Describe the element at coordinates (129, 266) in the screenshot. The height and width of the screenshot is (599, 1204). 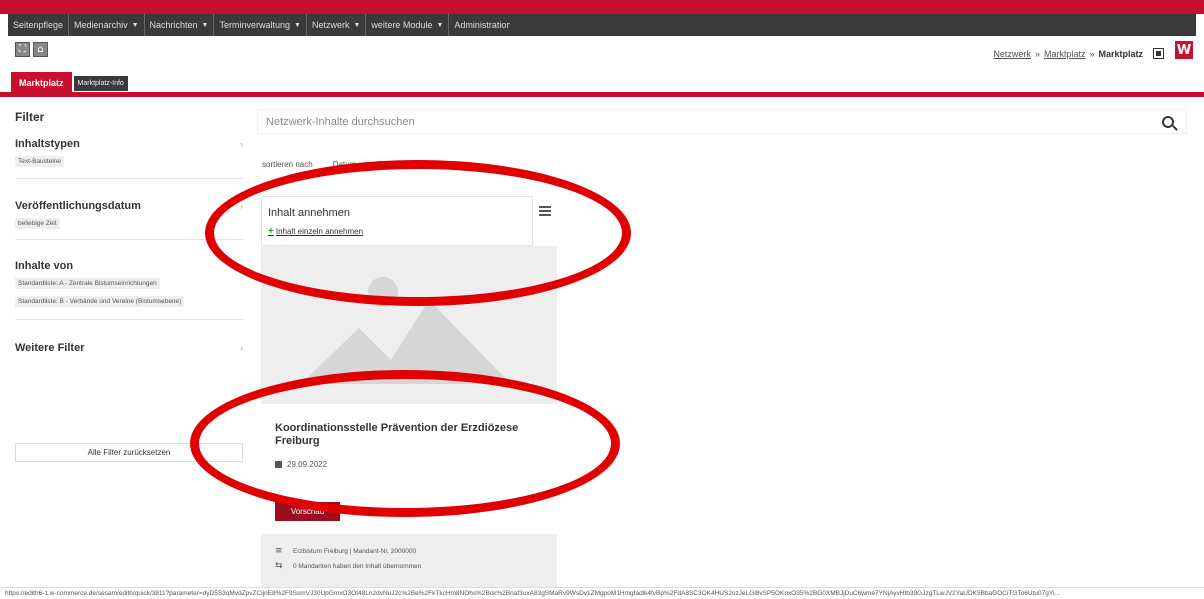
I see `filter-group-header: Inhalte von ›` at that location.